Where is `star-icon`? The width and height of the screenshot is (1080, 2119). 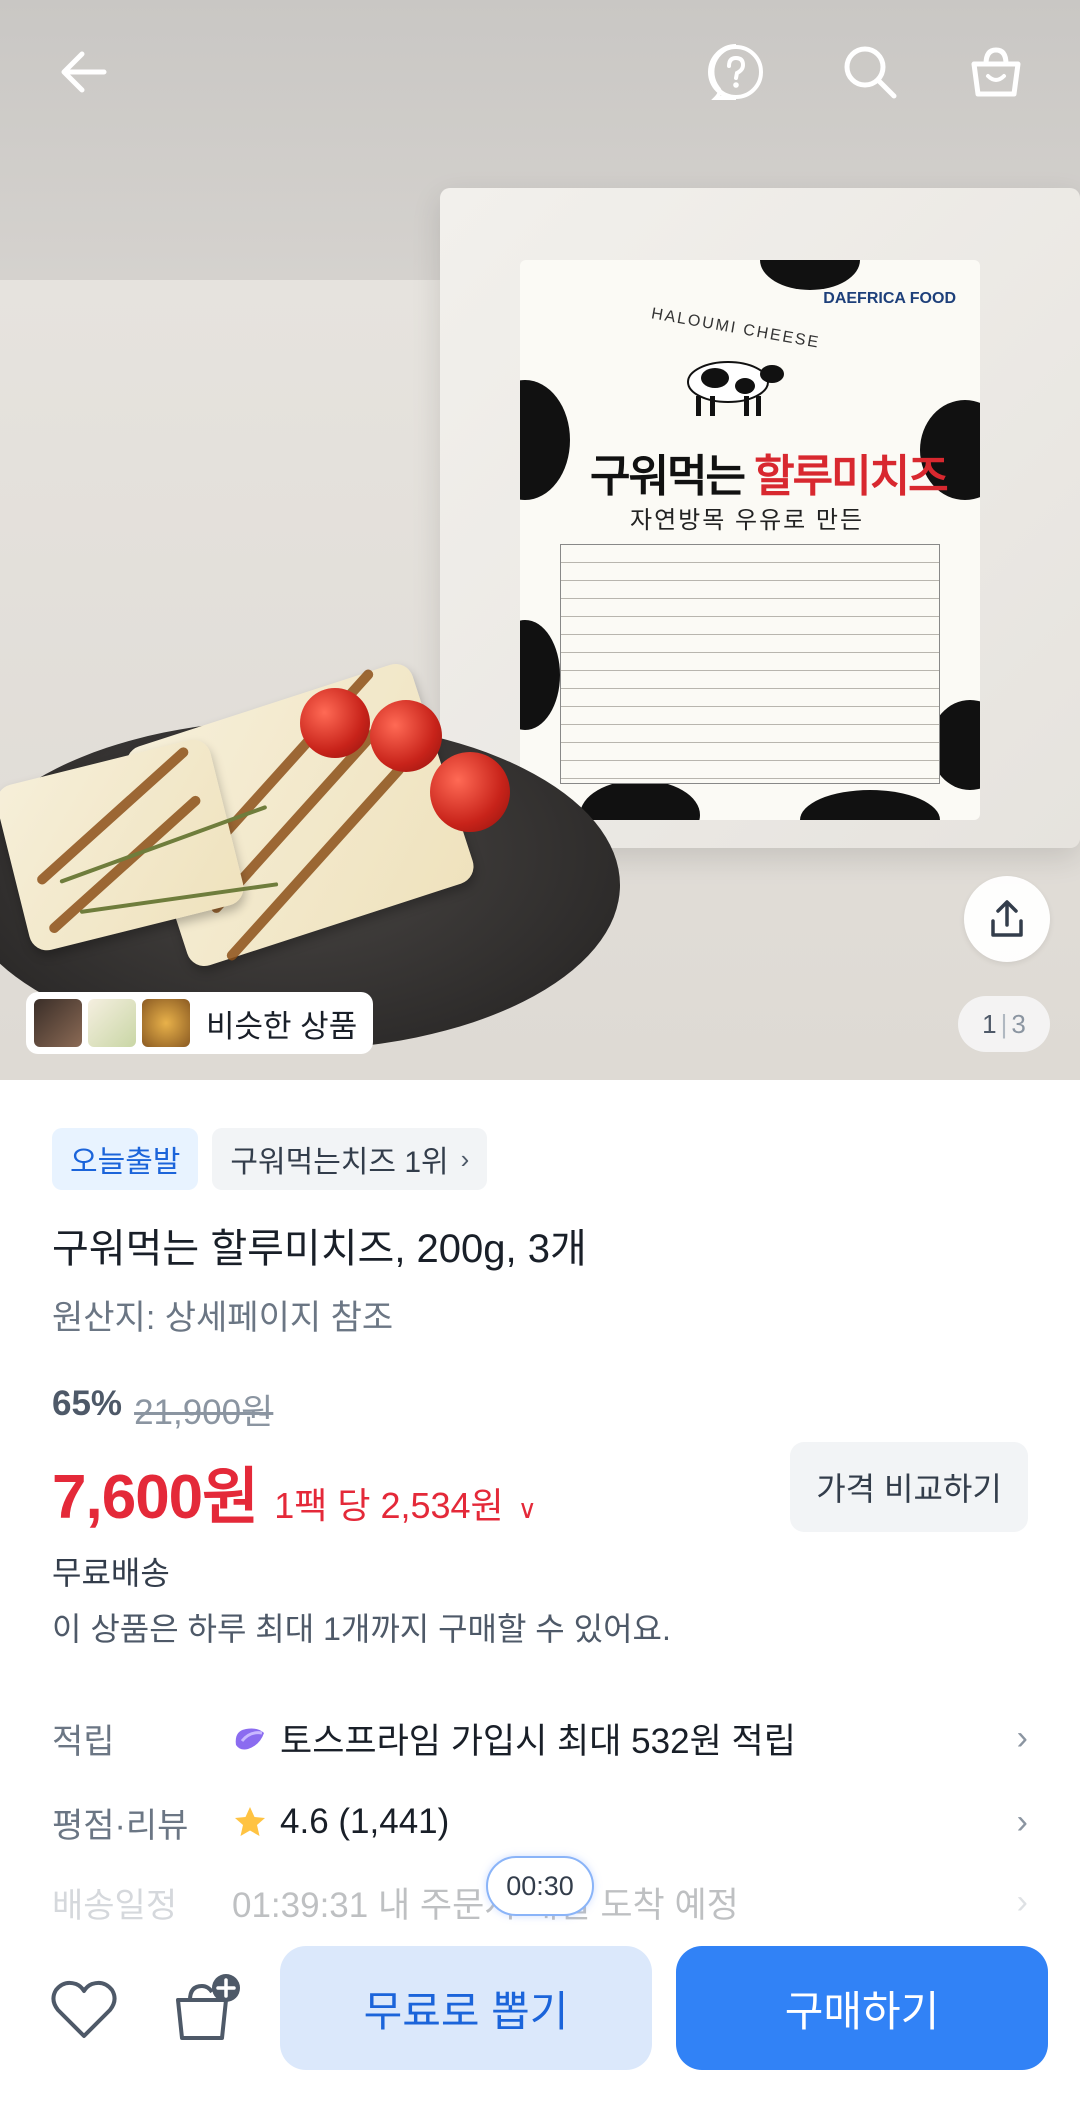 star-icon is located at coordinates (250, 1821).